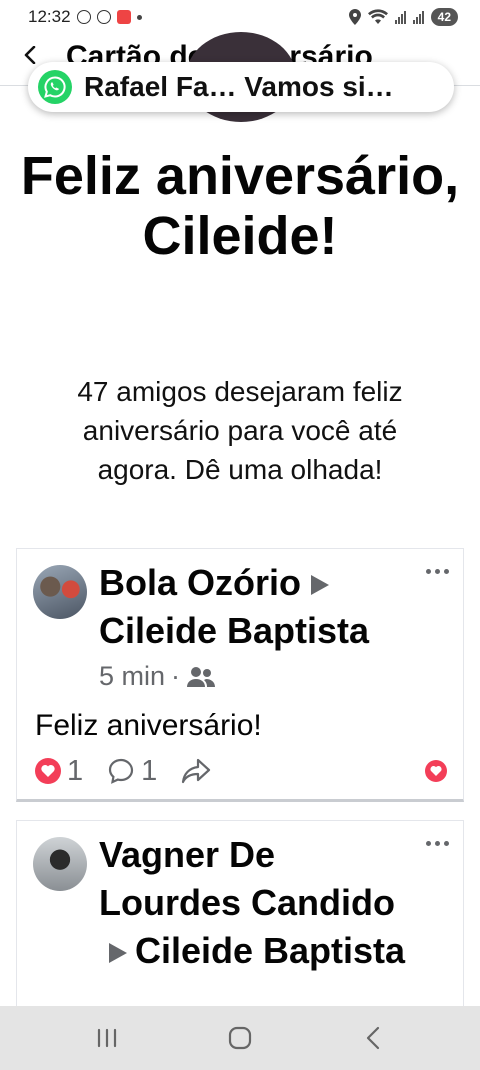  Describe the element at coordinates (201, 676) in the screenshot. I see `friends-icon` at that location.